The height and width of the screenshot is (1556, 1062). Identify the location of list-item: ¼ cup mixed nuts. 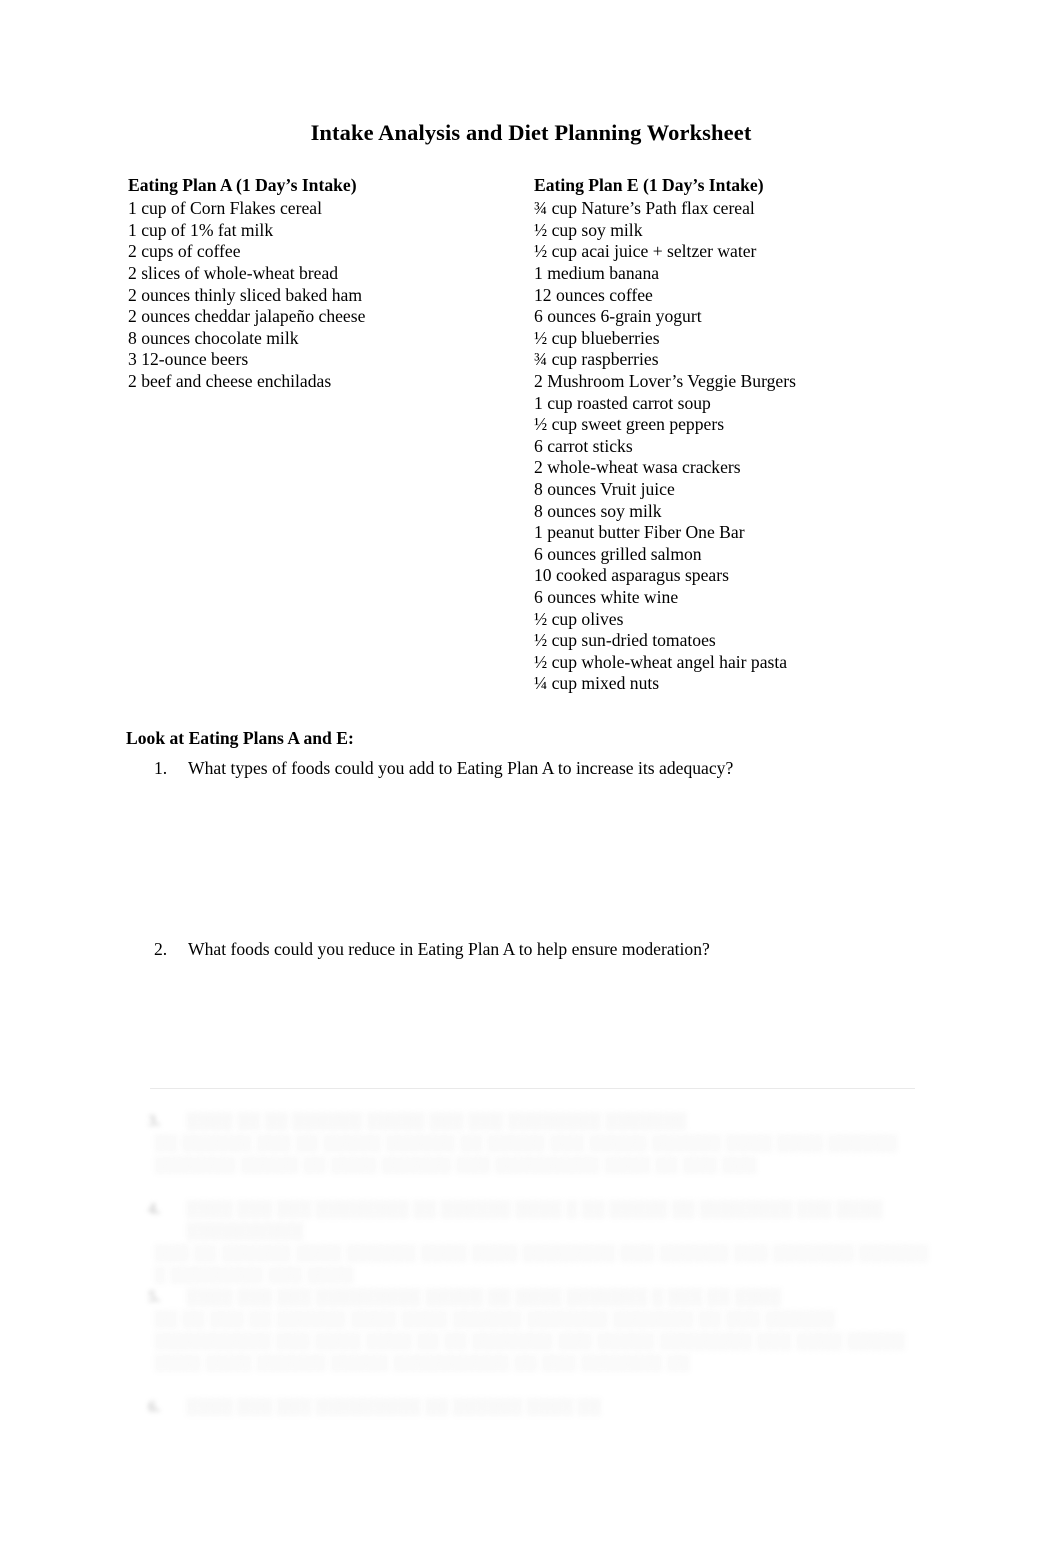
(597, 683).